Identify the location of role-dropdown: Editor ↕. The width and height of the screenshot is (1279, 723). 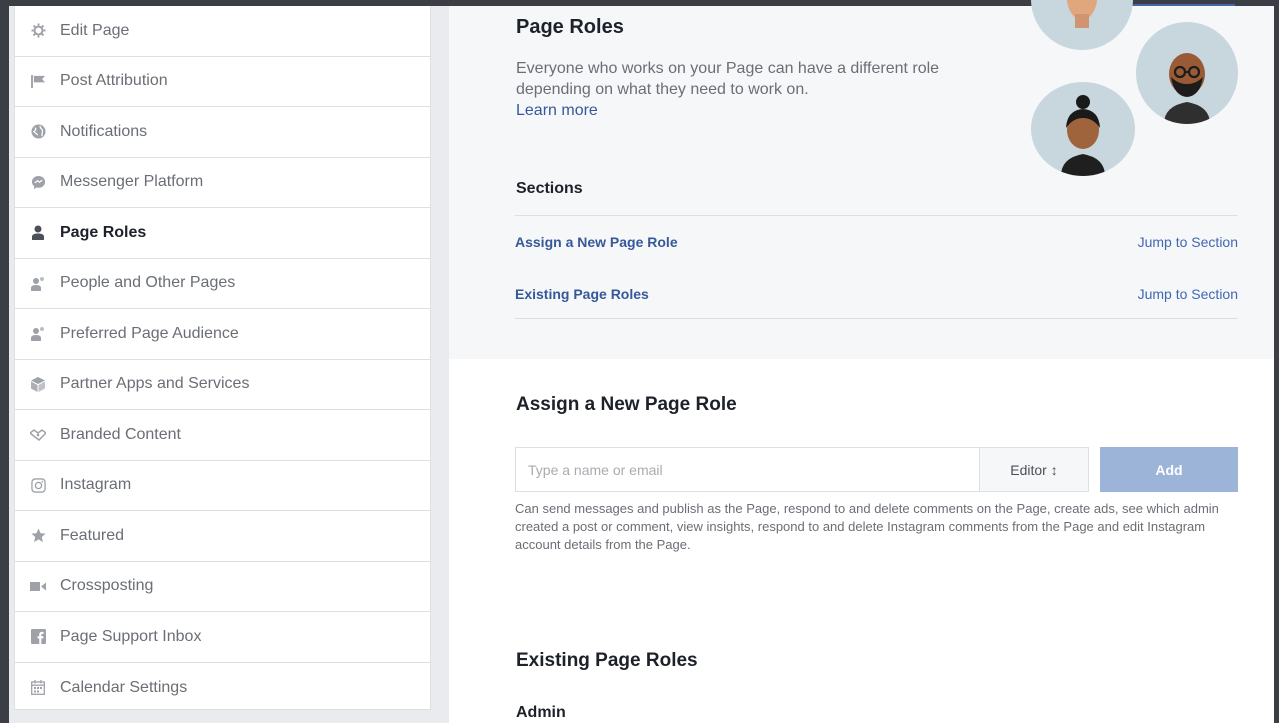
(1034, 469).